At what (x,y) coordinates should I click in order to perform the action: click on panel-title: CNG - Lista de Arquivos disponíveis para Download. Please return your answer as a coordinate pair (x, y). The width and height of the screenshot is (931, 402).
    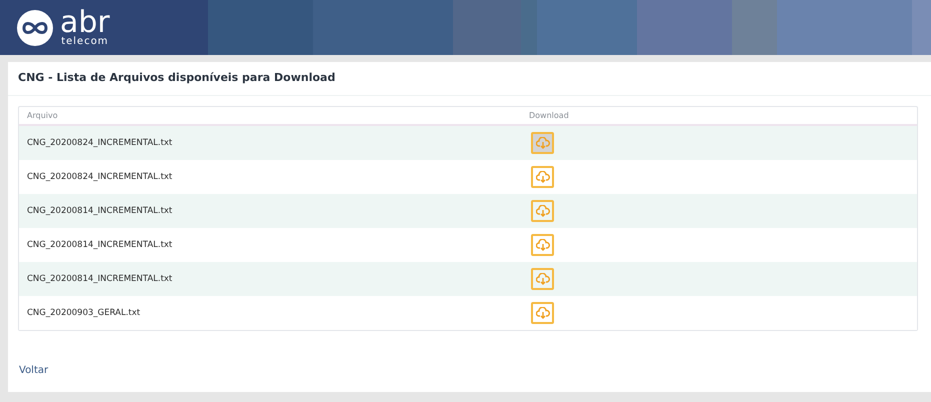
    Looking at the image, I should click on (177, 78).